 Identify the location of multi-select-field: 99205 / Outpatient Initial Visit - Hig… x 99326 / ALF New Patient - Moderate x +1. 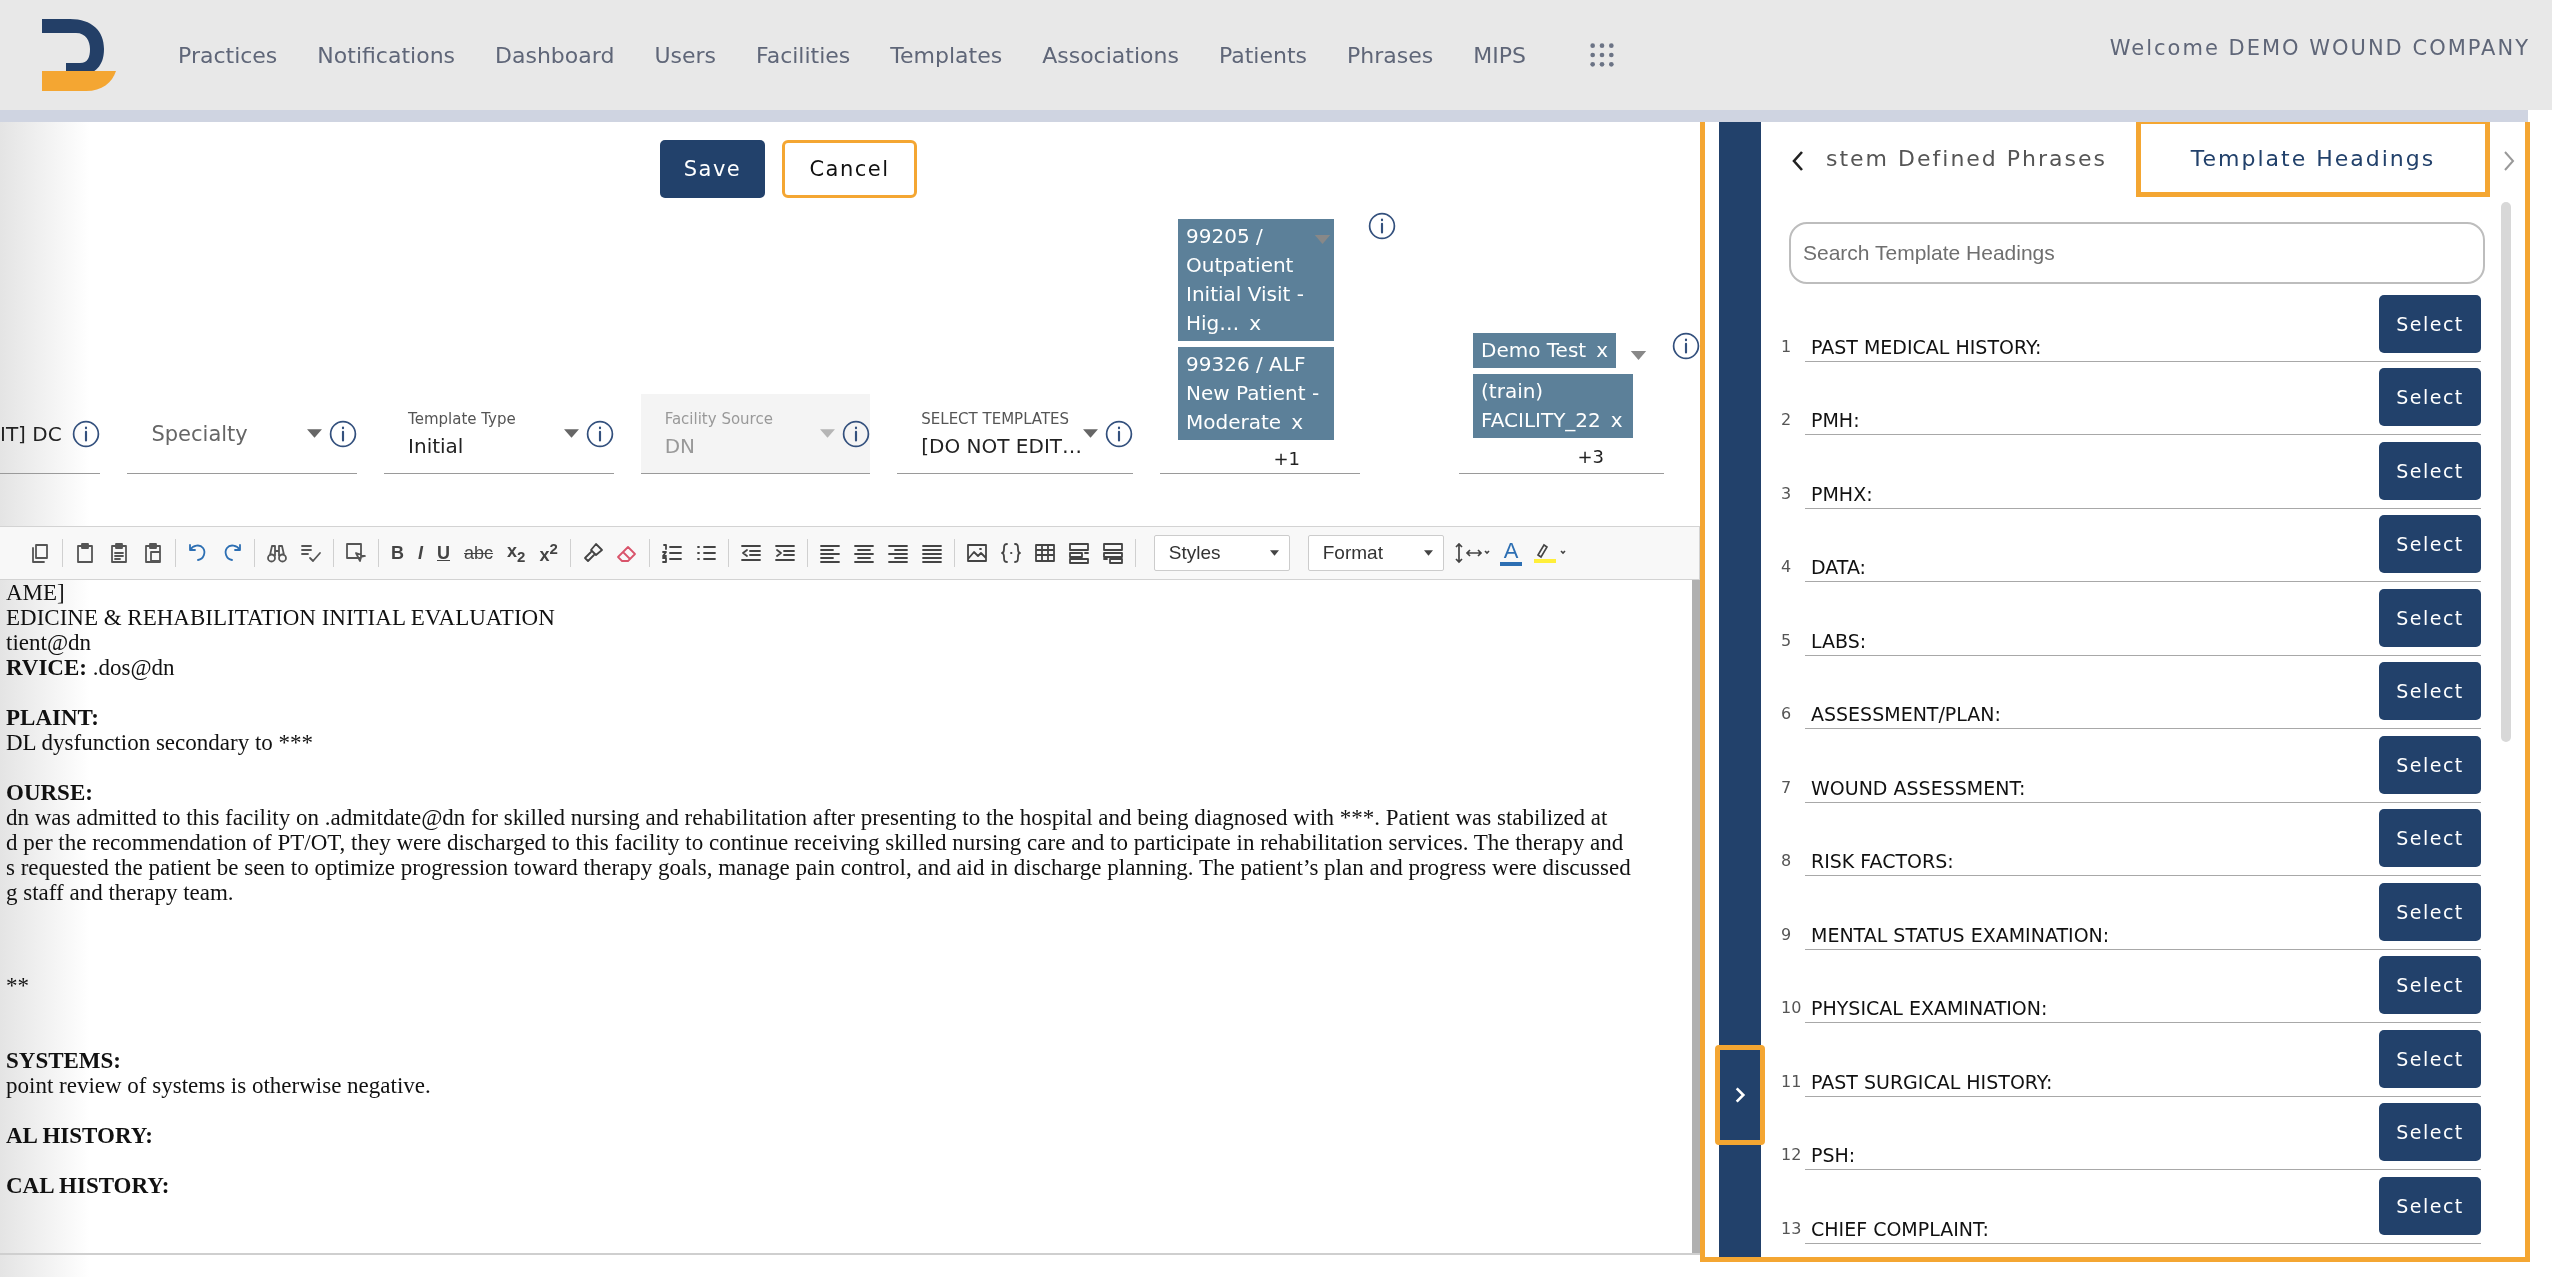
(1260, 343).